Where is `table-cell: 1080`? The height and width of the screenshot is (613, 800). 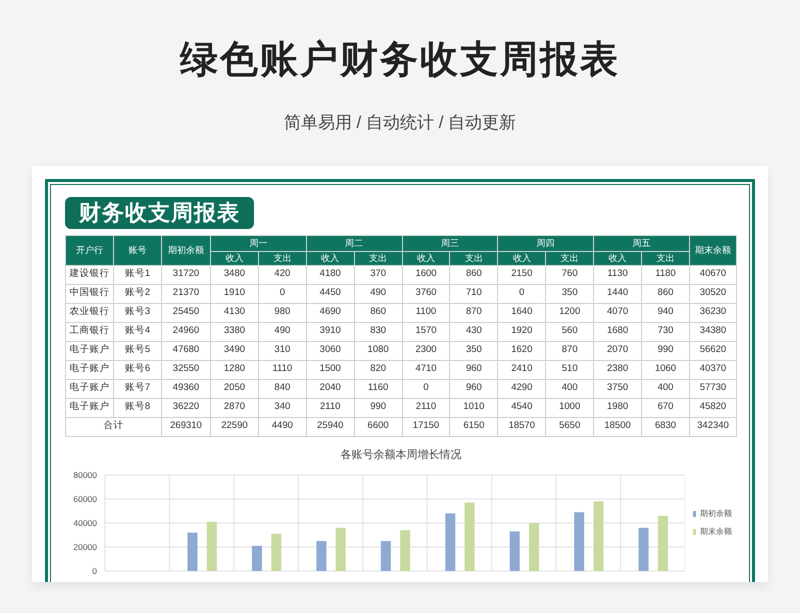
table-cell: 1080 is located at coordinates (378, 350).